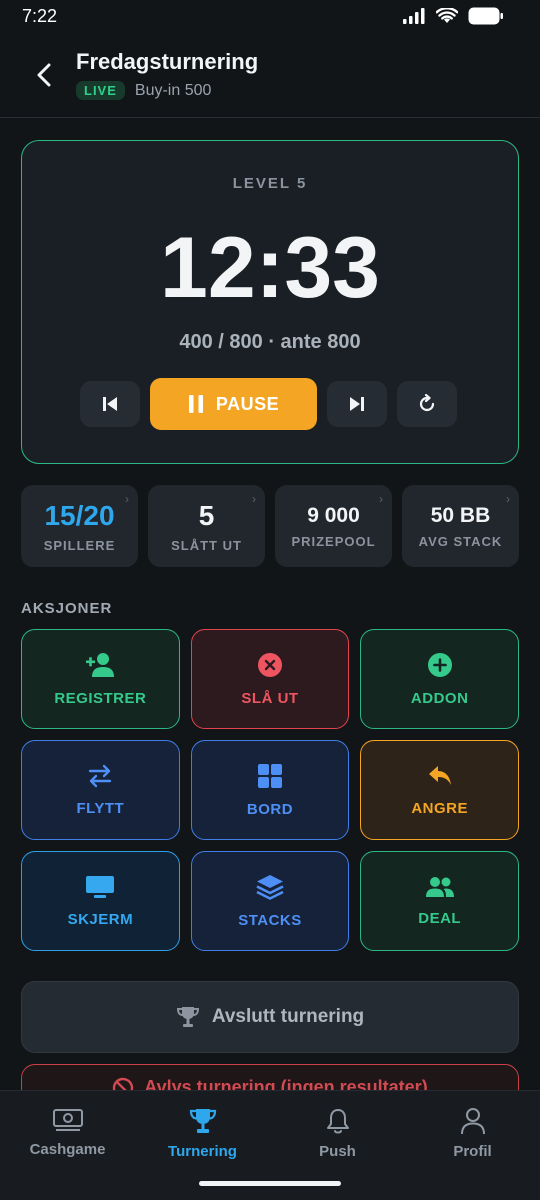  Describe the element at coordinates (288, 1016) in the screenshot. I see `end-tournament-label: Avslutt turnering` at that location.